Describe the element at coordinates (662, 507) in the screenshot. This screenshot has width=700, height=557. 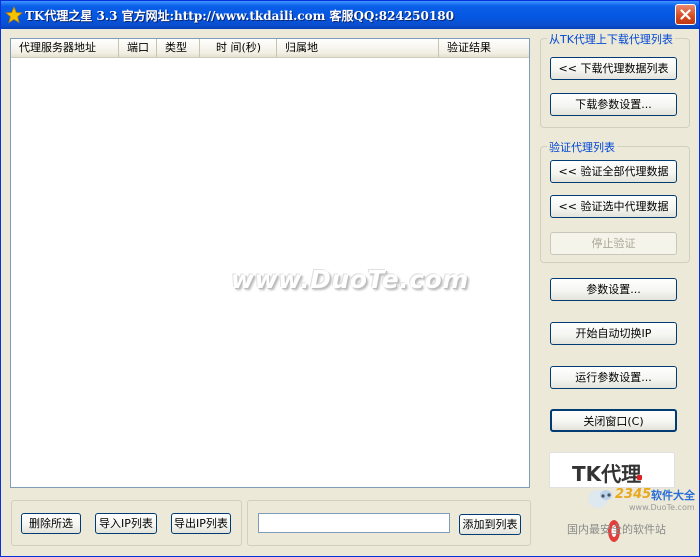
I see `site-url: www.DuoTe.com` at that location.